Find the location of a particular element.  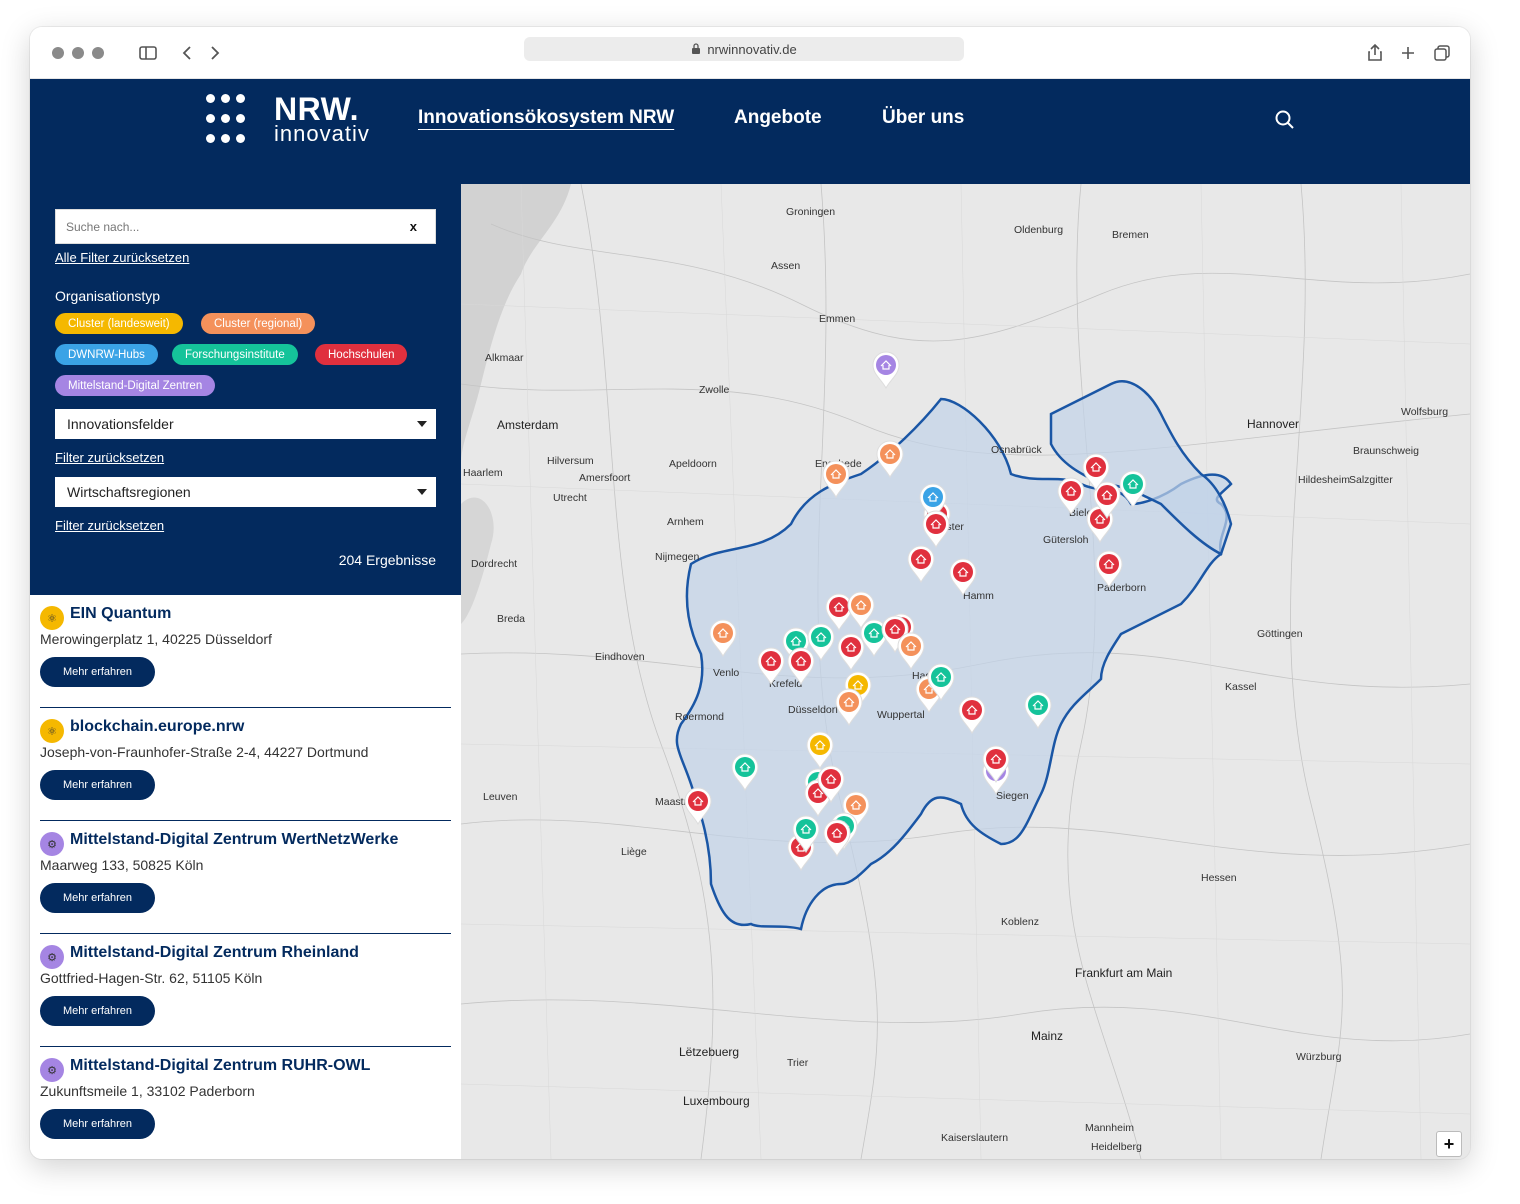

clear-search-button: x is located at coordinates (413, 226).